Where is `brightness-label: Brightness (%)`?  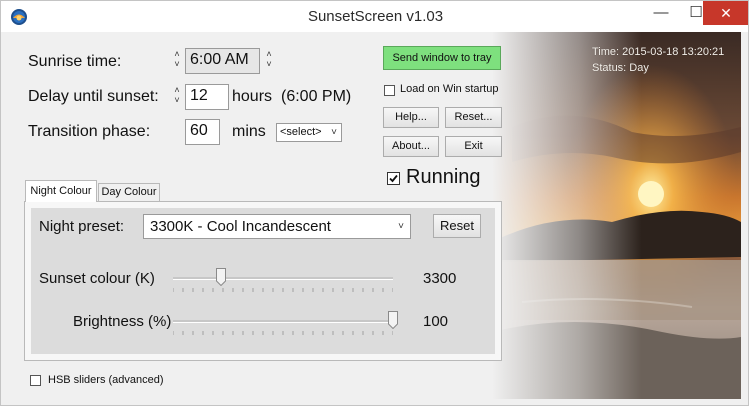 brightness-label: Brightness (%) is located at coordinates (122, 321).